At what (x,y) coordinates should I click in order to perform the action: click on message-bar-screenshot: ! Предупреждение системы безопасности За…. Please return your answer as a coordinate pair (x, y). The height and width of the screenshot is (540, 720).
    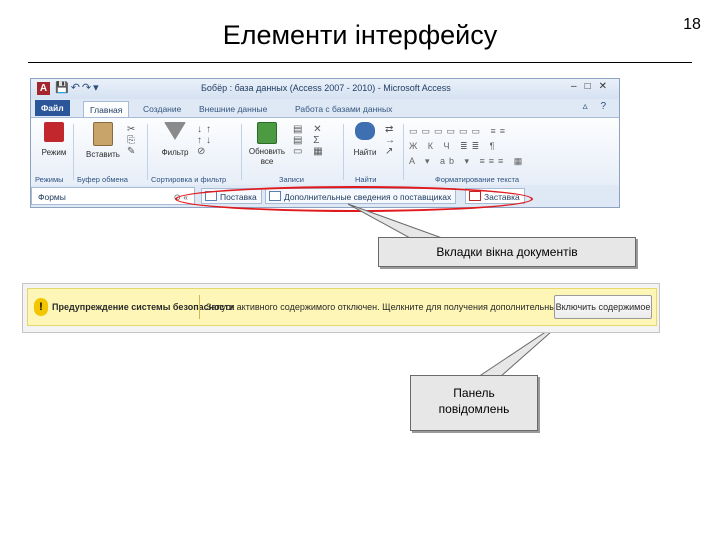
    Looking at the image, I should click on (341, 308).